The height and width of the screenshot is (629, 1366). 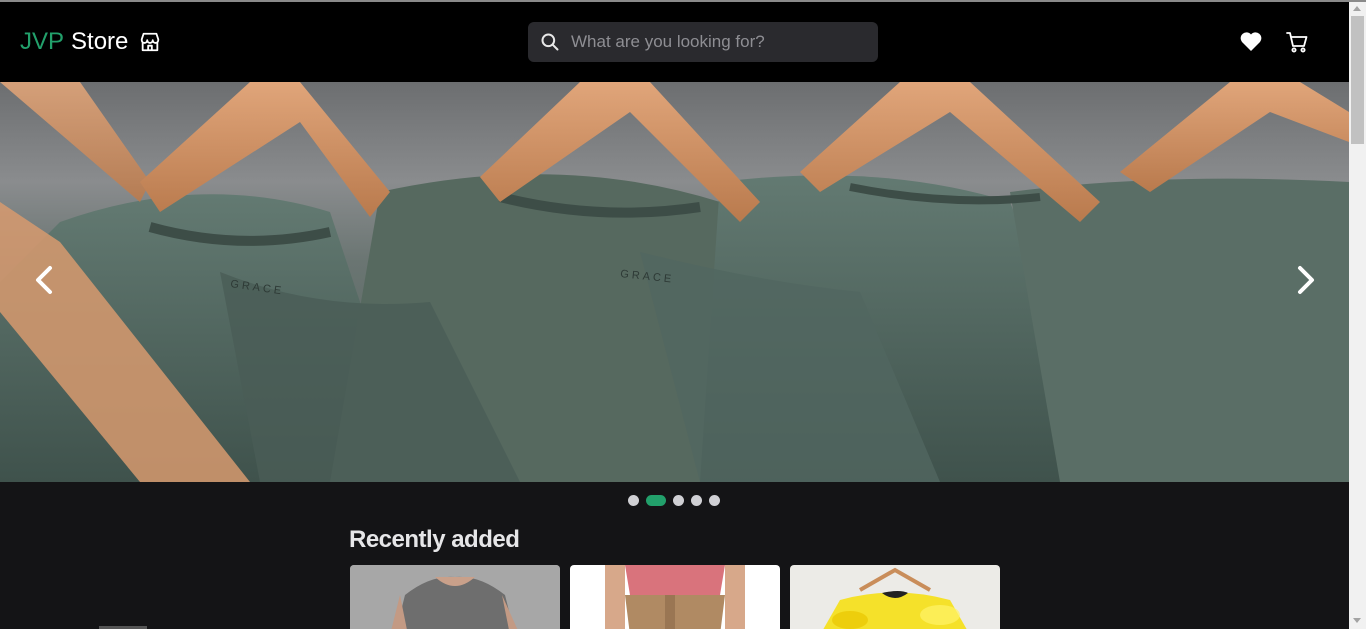 What do you see at coordinates (150, 42) in the screenshot?
I see `storefront-icon` at bounding box center [150, 42].